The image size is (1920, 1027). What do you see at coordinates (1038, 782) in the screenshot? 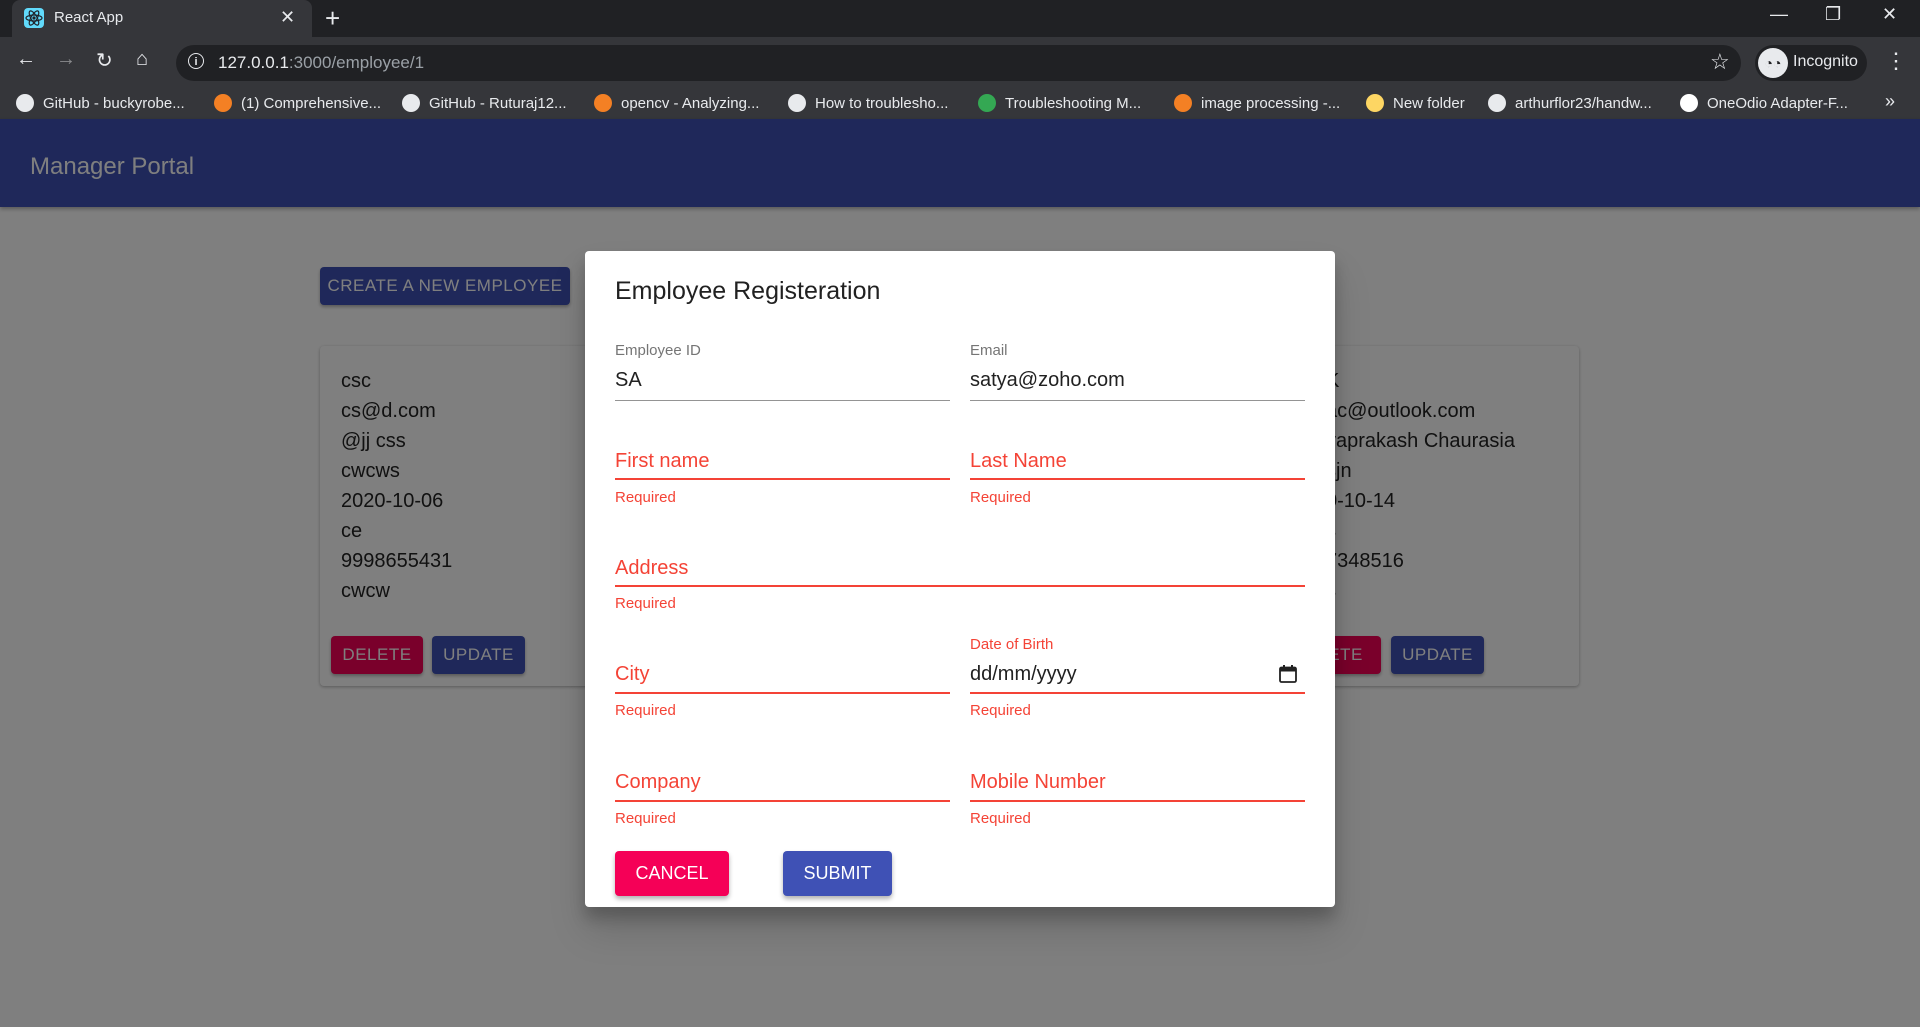
I see `mobile-input: Mobile Number` at bounding box center [1038, 782].